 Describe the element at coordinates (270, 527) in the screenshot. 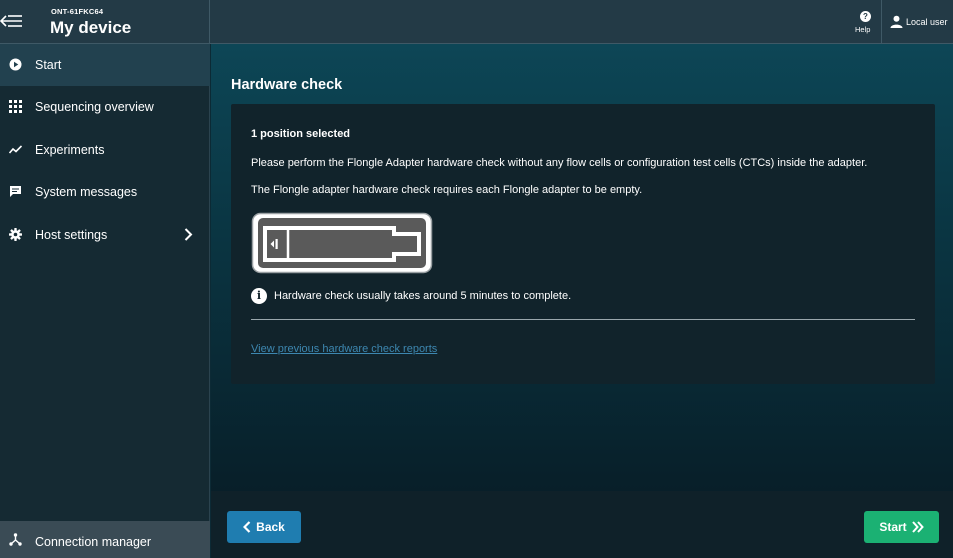

I see `back-button-label: Back` at that location.